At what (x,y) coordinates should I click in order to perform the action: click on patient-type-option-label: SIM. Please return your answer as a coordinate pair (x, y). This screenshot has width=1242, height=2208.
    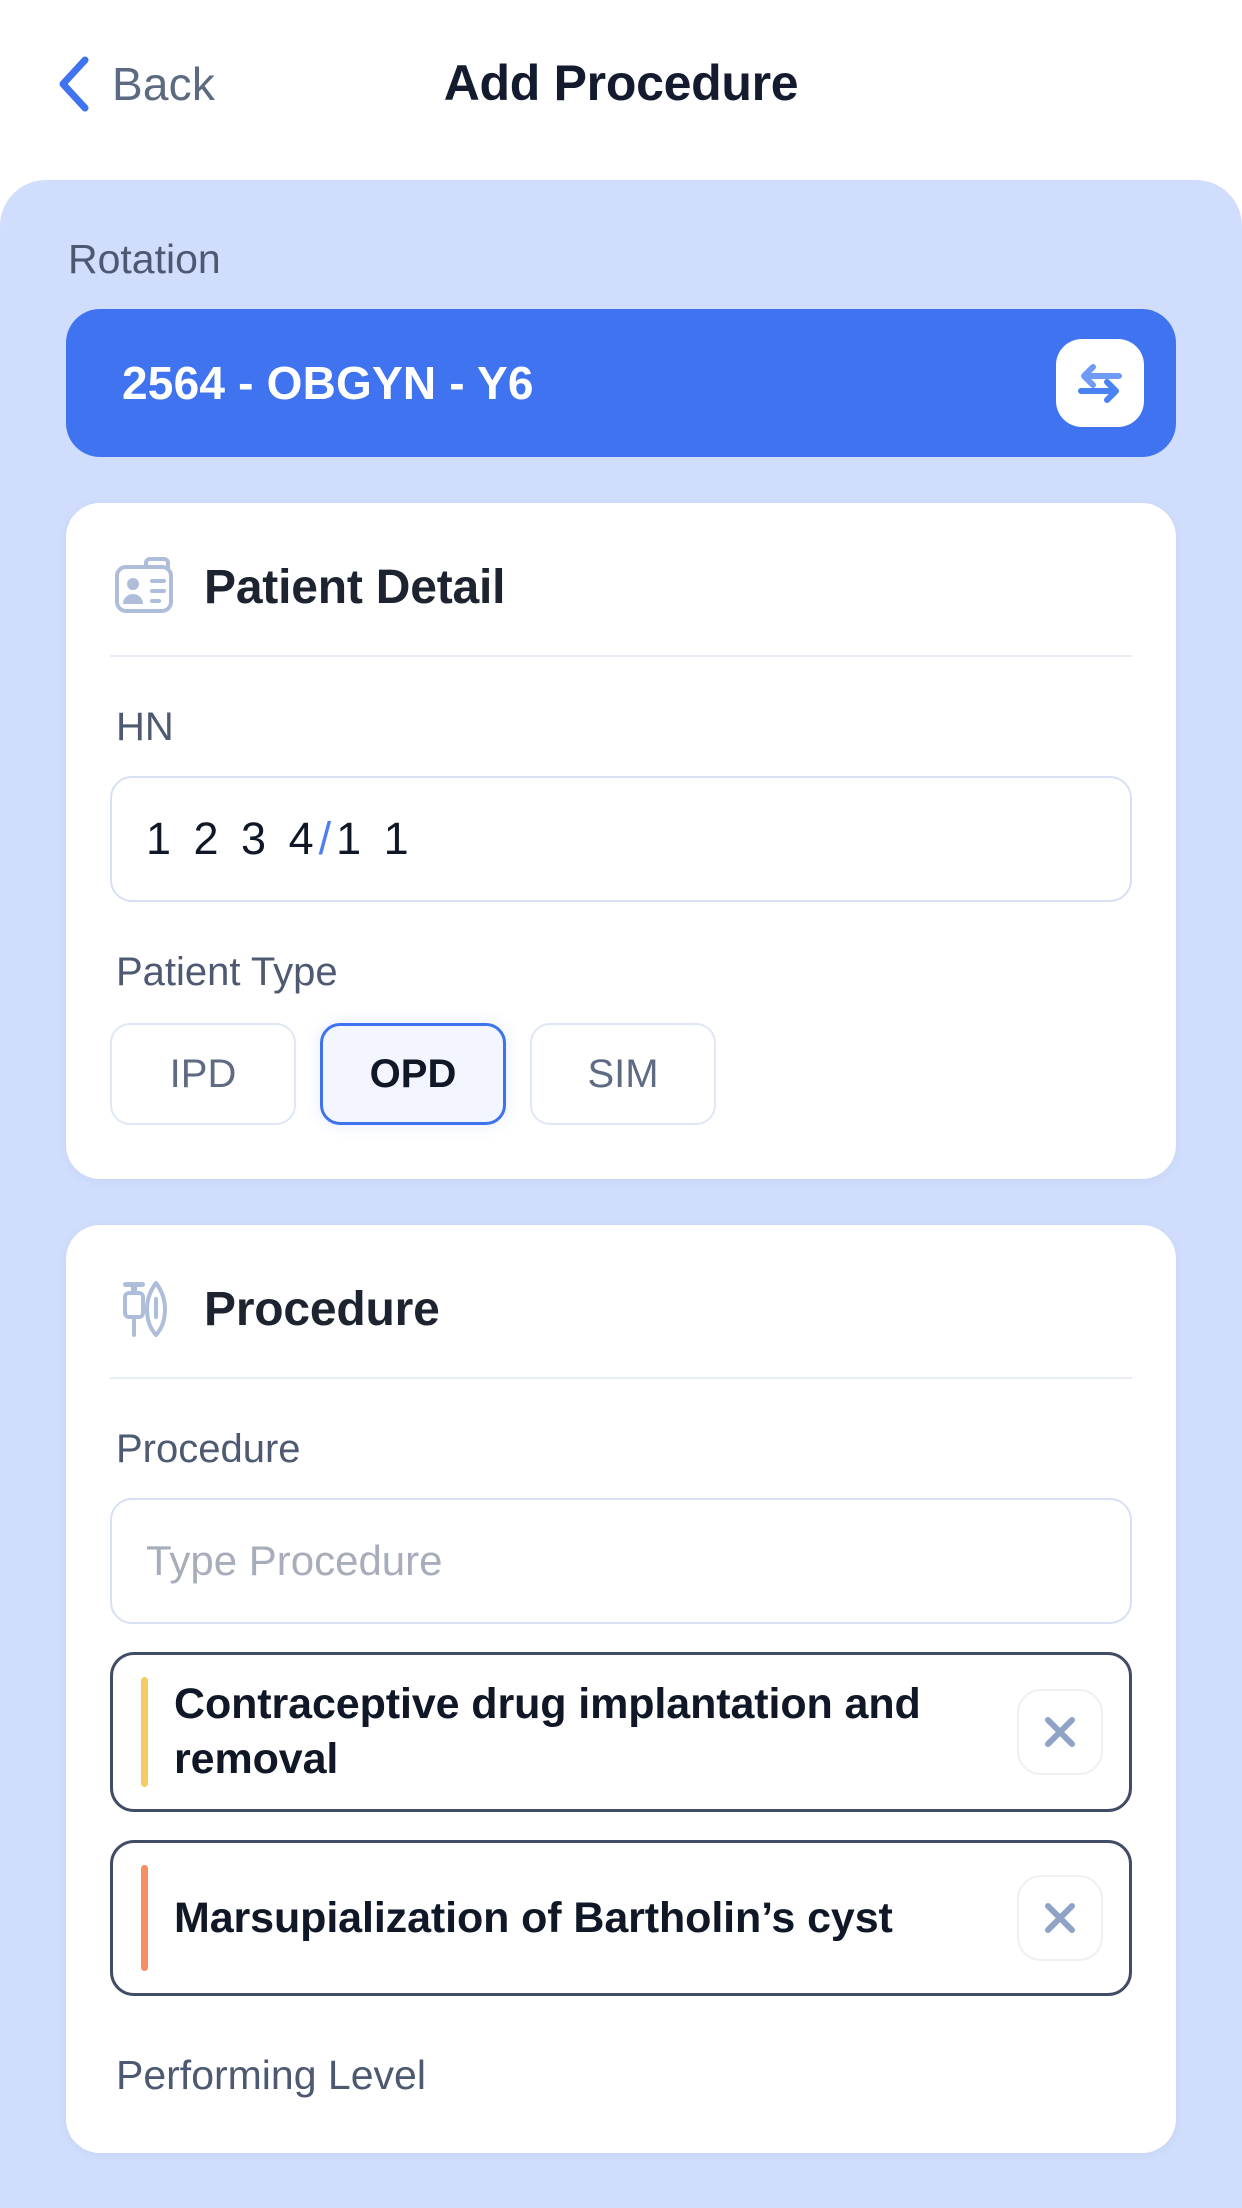
    Looking at the image, I should click on (623, 1073).